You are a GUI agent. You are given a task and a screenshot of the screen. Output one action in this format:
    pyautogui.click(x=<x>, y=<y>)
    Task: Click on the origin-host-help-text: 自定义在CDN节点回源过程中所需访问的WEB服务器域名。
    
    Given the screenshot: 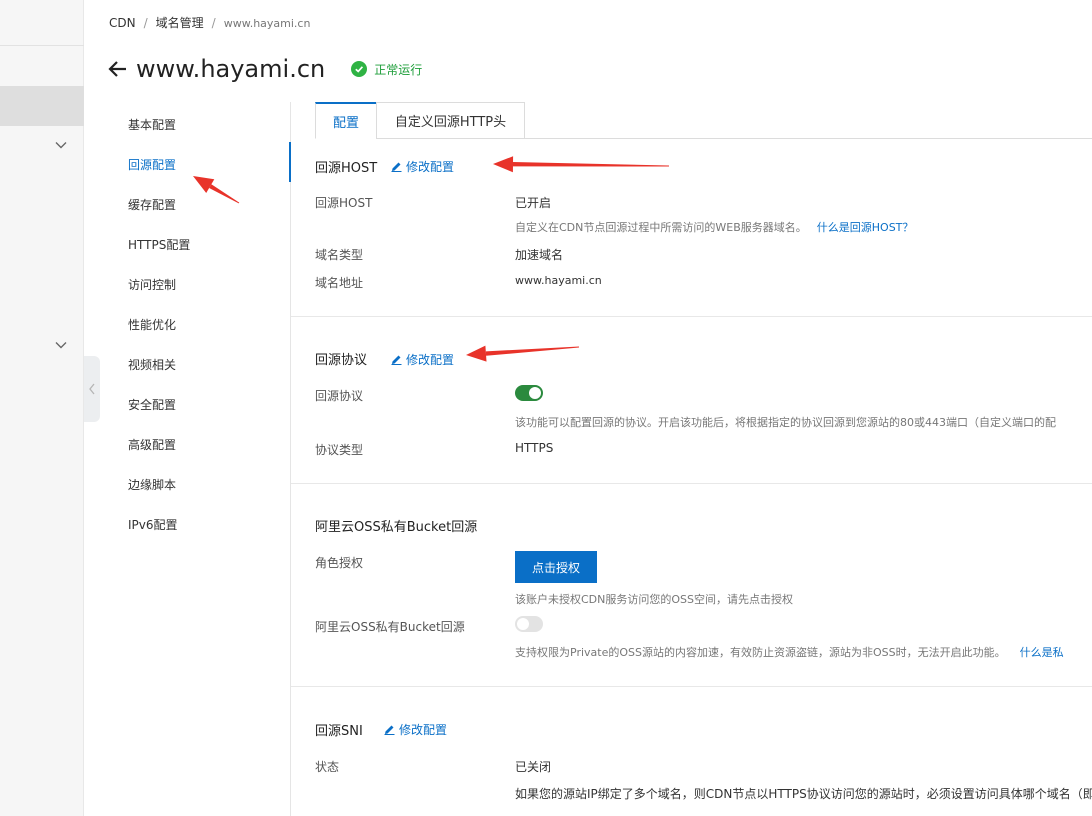 What is the action you would take?
    pyautogui.click(x=661, y=227)
    